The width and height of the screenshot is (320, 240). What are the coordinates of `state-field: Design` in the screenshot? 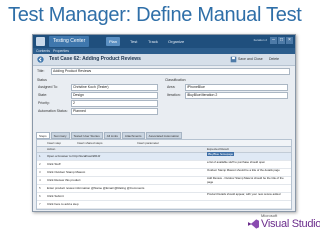 It's located at (114, 95).